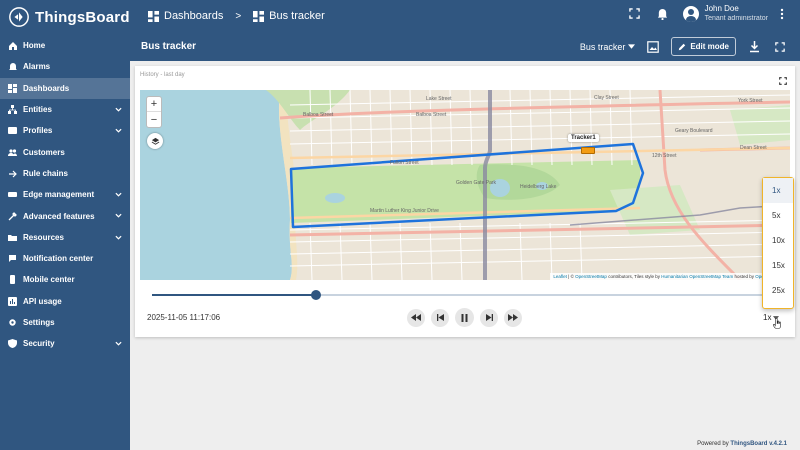 This screenshot has height=450, width=800. What do you see at coordinates (714, 444) in the screenshot?
I see `footer-prefix: Powered by` at bounding box center [714, 444].